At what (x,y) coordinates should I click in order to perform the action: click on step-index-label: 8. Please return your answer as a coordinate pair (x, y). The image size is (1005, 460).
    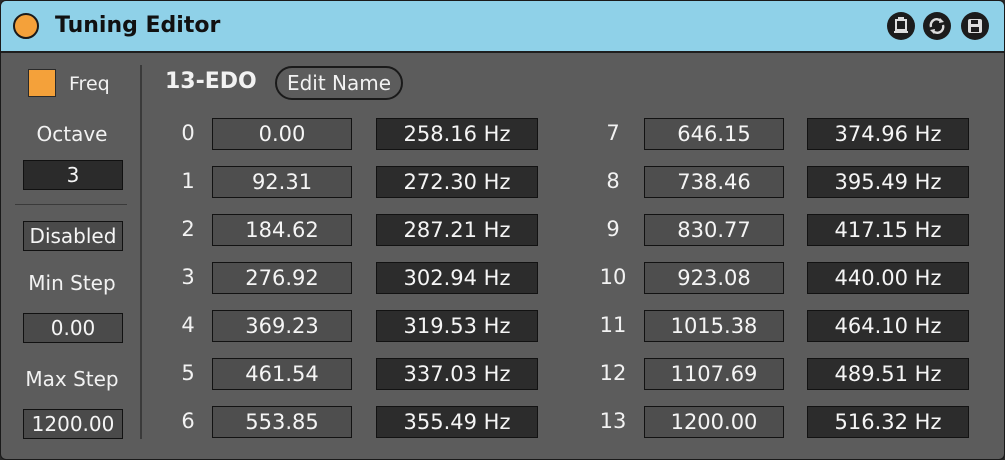
    Looking at the image, I should click on (613, 181).